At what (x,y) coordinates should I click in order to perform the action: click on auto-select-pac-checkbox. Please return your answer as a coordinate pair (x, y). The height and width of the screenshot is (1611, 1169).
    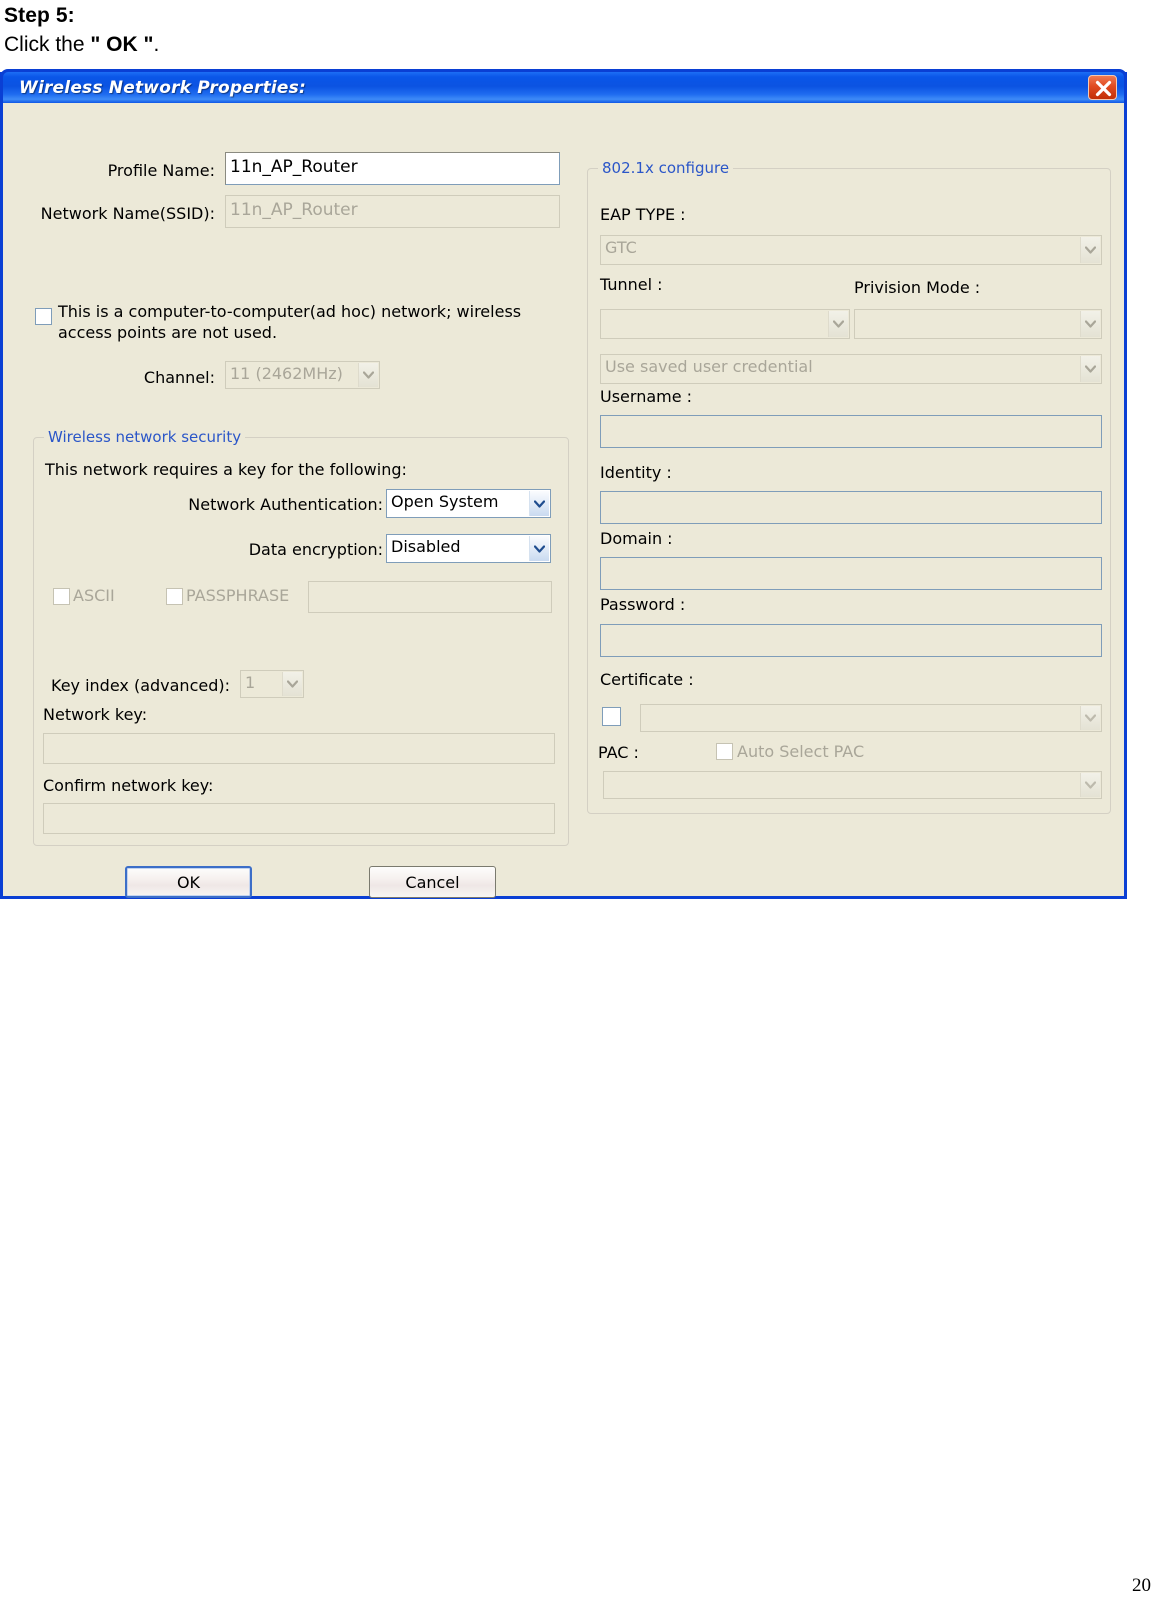
    Looking at the image, I should click on (724, 751).